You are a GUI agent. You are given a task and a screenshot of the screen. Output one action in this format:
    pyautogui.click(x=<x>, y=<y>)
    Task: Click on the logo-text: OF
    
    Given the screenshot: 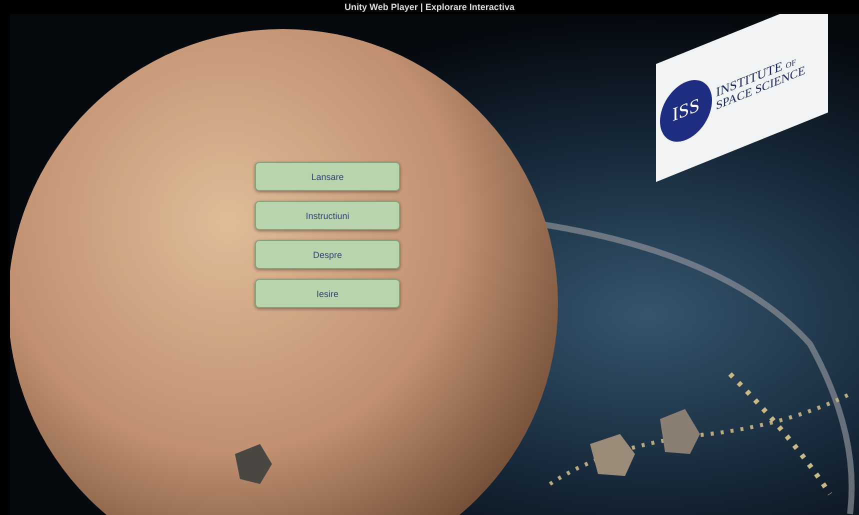 What is the action you would take?
    pyautogui.click(x=791, y=63)
    